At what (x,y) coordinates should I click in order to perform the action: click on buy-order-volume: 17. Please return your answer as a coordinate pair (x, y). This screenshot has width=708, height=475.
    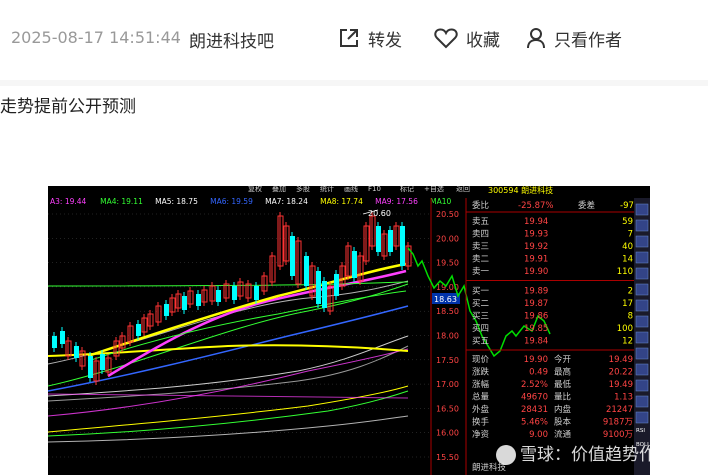
    Looking at the image, I should click on (627, 304).